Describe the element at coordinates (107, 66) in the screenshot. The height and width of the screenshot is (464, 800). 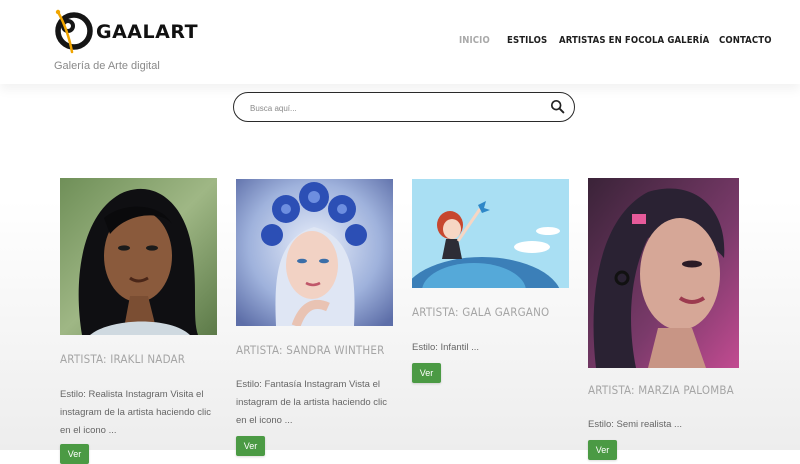
I see `brand-tagline: Galería de Arte digital` at that location.